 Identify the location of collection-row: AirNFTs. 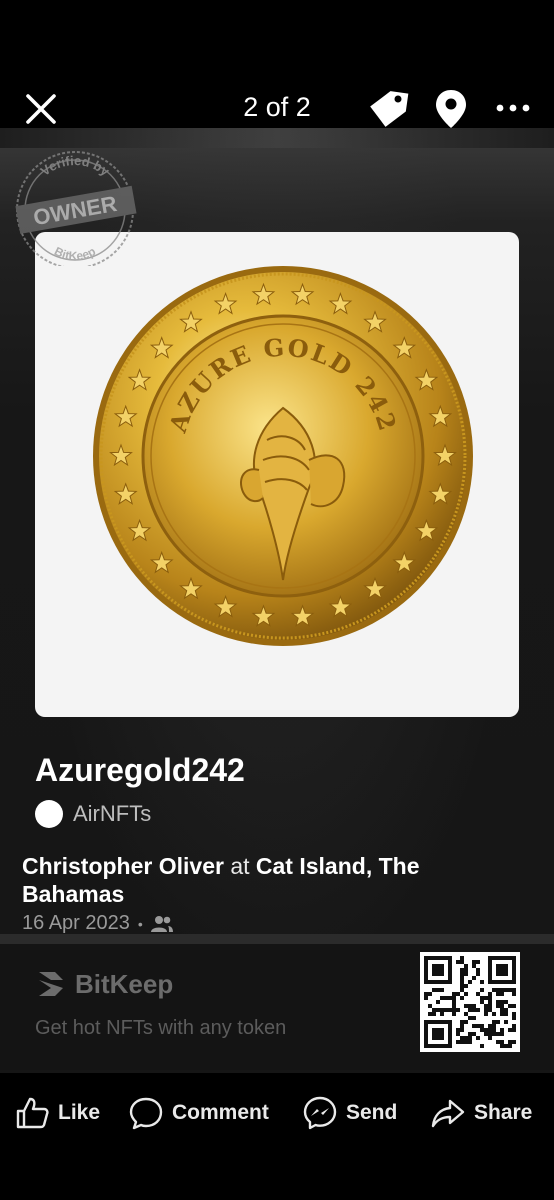
(93, 814).